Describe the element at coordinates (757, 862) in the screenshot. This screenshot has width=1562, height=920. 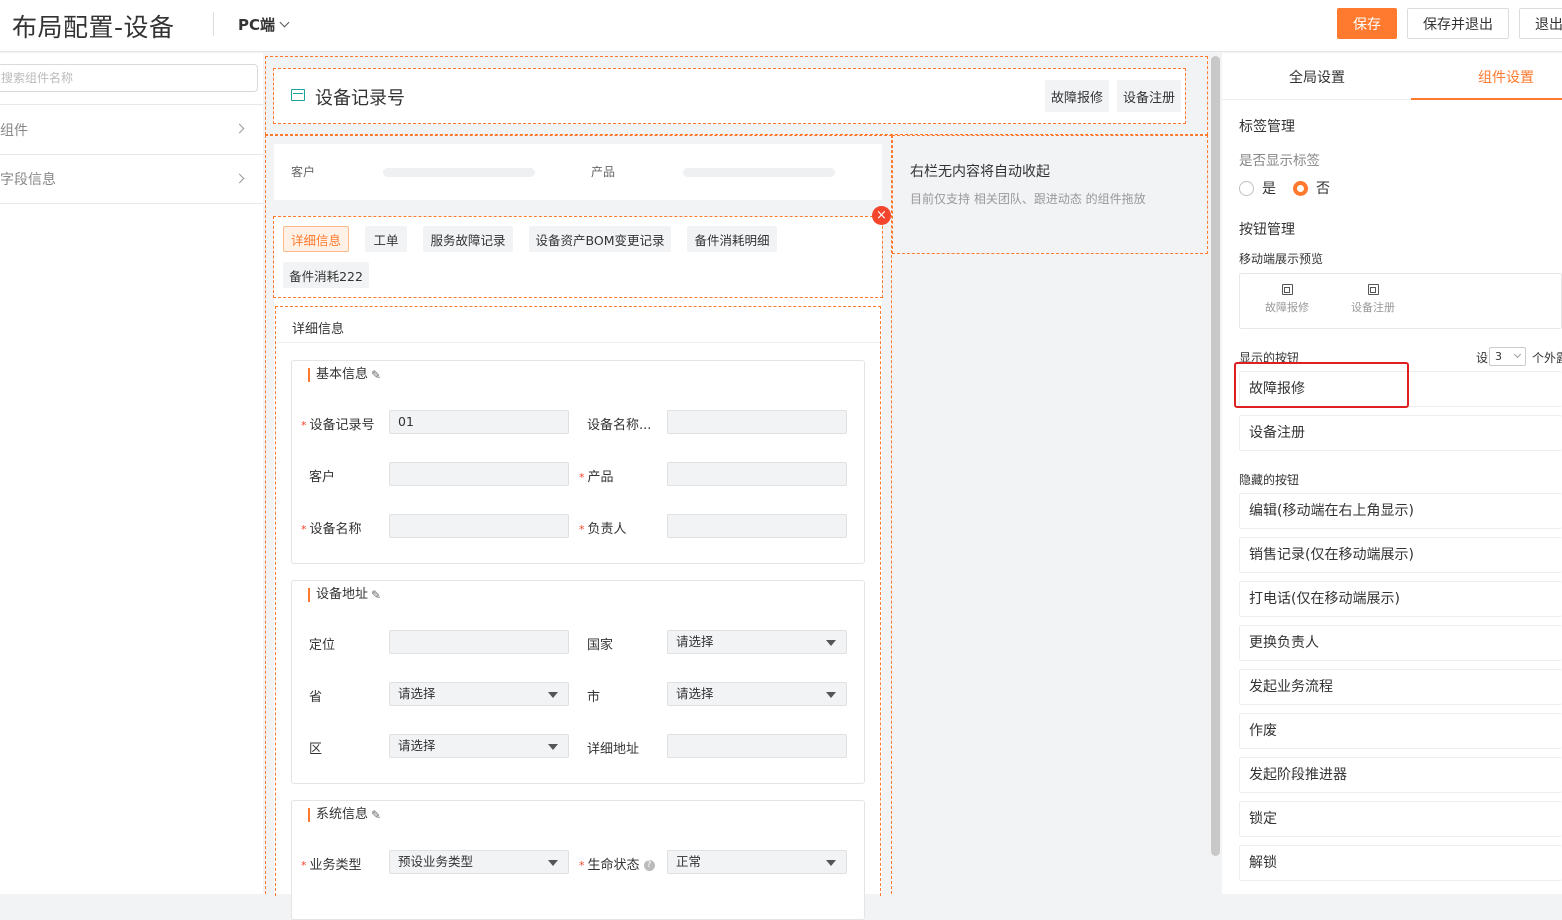
I see `life-status-select: 正常` at that location.